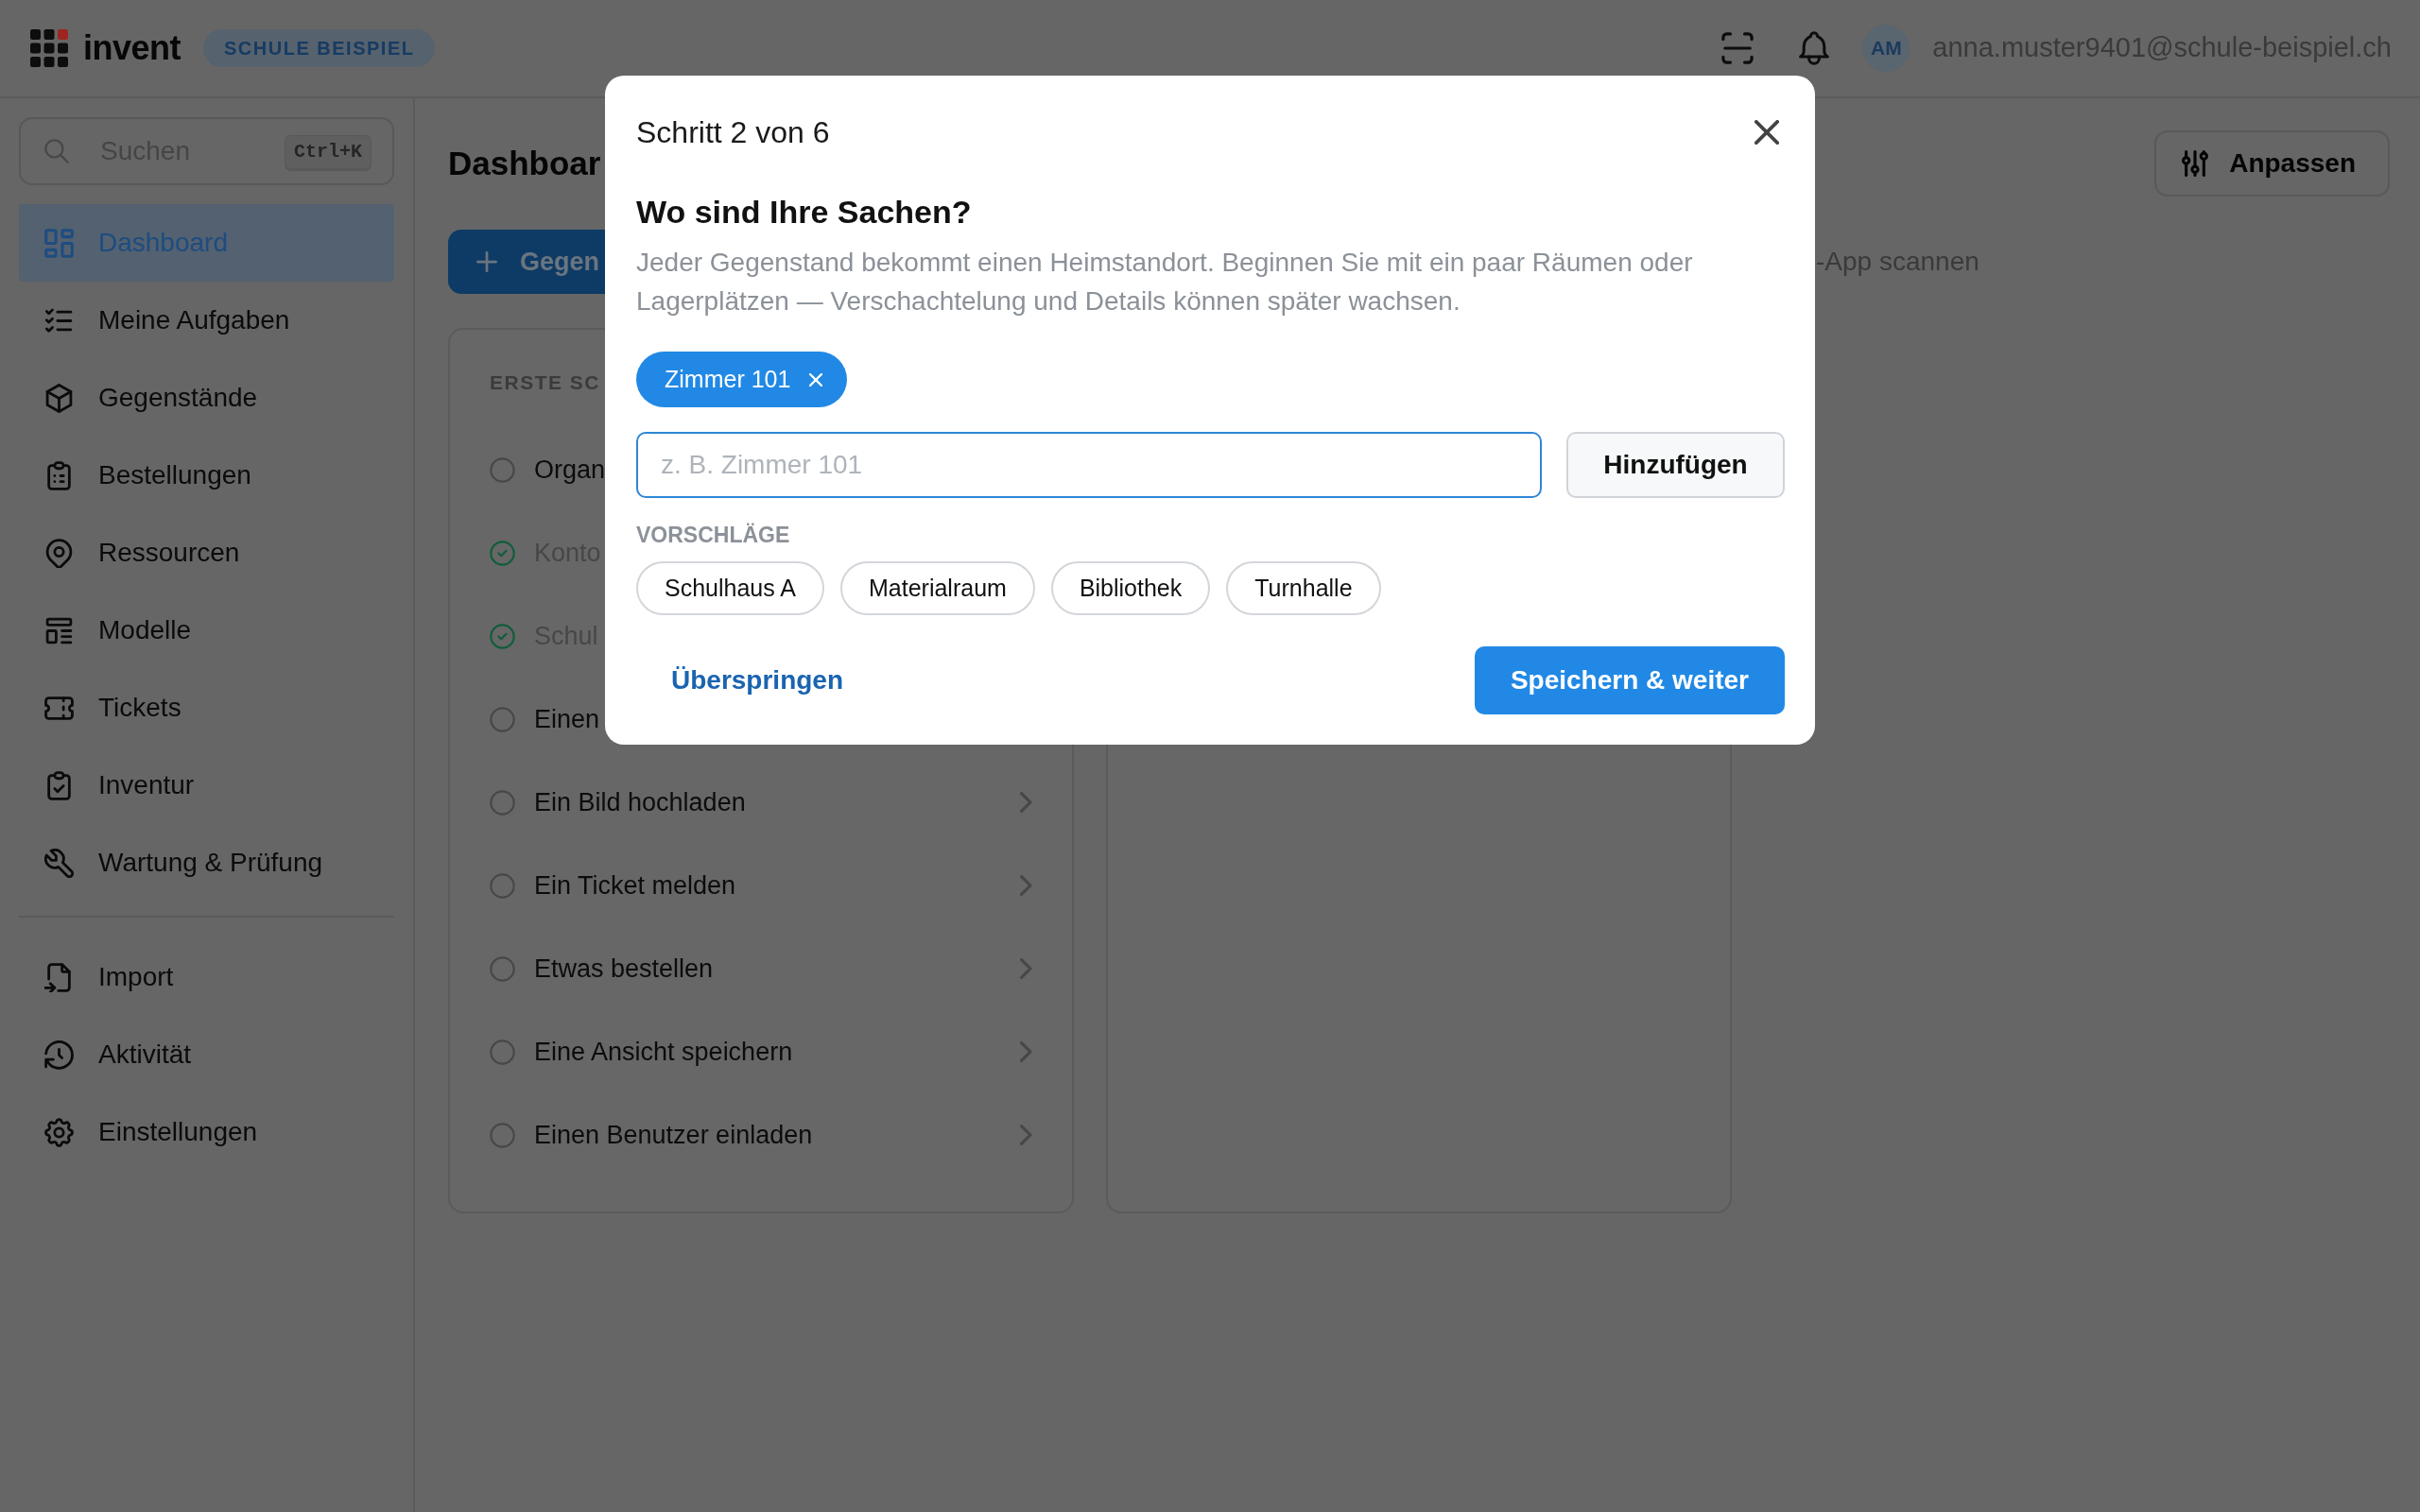 Image resolution: width=2420 pixels, height=1512 pixels. I want to click on cube-icon, so click(59, 398).